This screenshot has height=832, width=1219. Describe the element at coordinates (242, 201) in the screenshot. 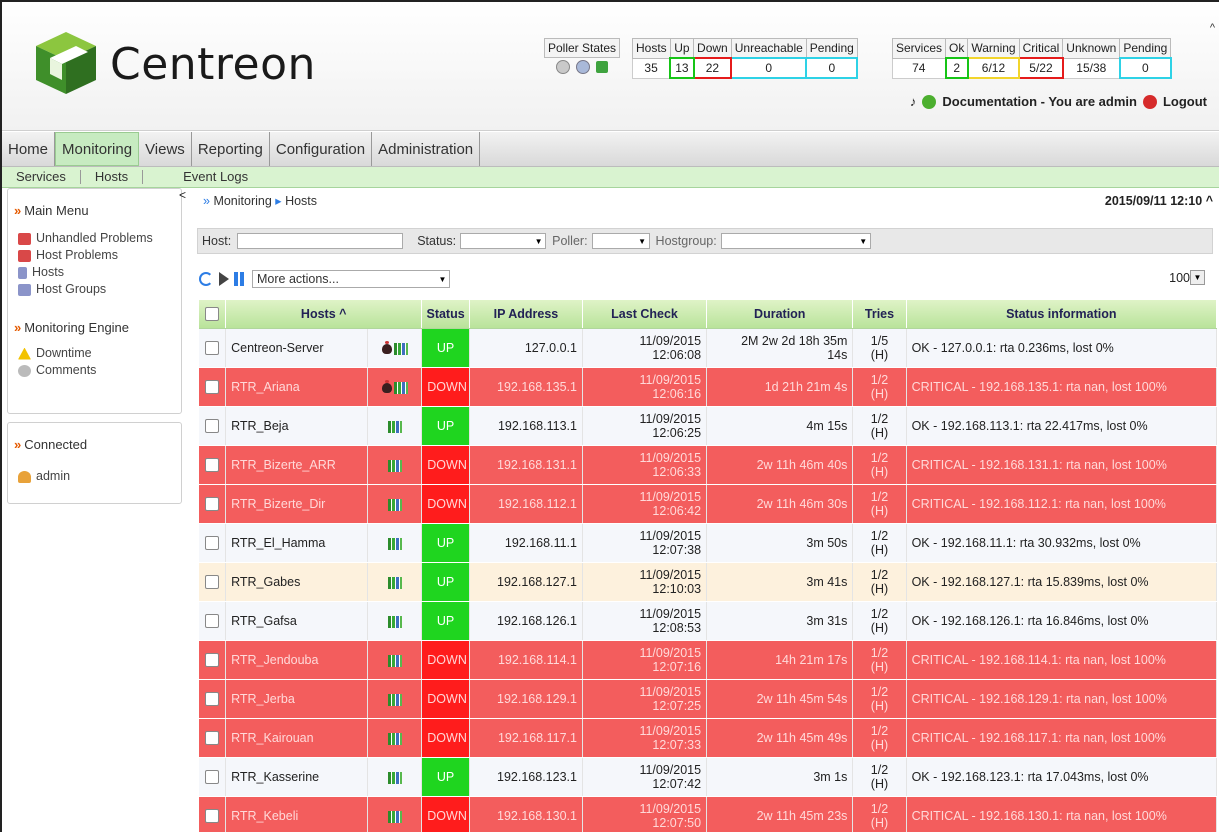

I see `breadcrumb-monitoring: Monitoring` at that location.